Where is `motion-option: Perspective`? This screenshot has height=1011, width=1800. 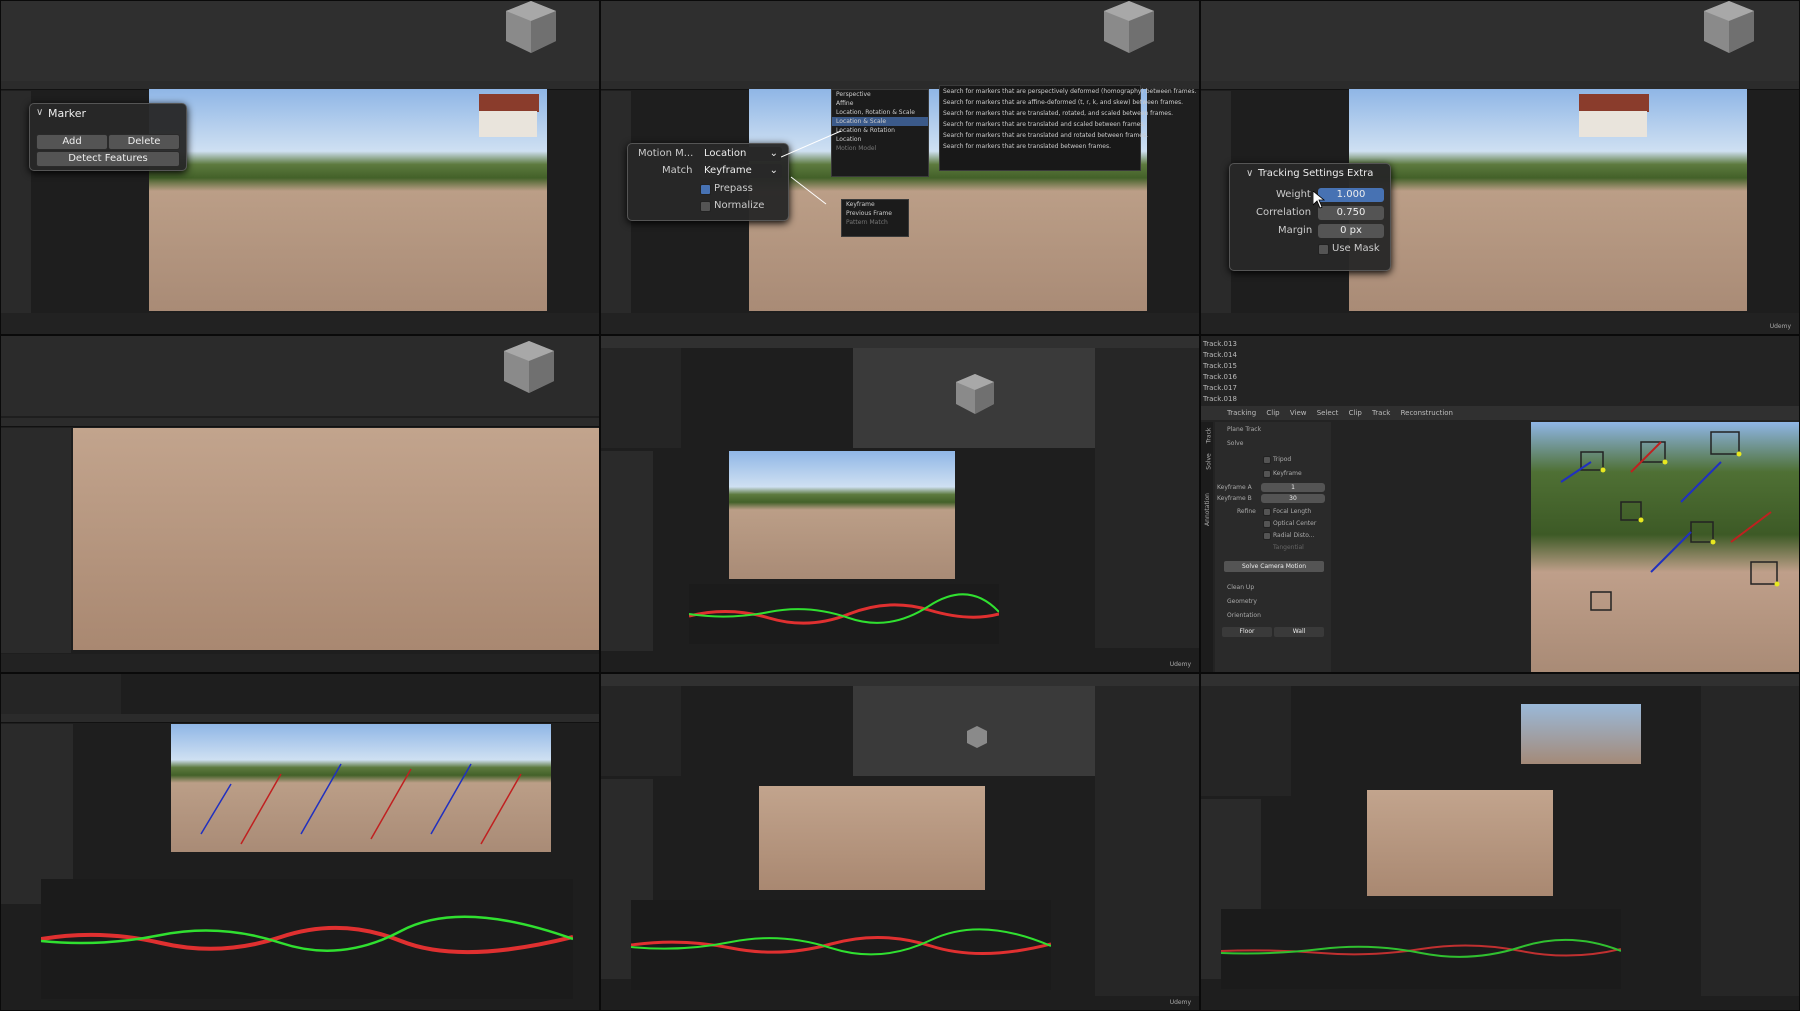 motion-option: Perspective is located at coordinates (880, 94).